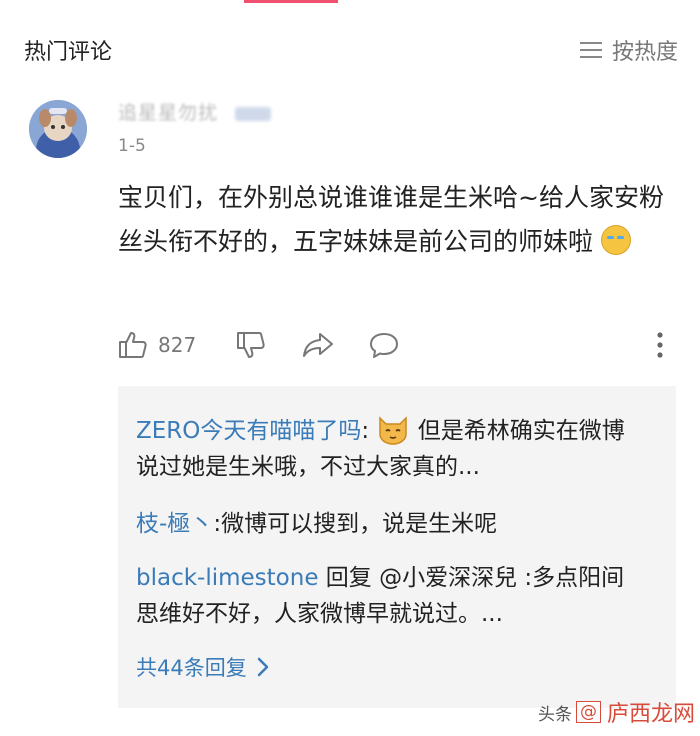 The width and height of the screenshot is (700, 736). What do you see at coordinates (351, 50) in the screenshot?
I see `hot-comments-header: 热门评论 按热度` at bounding box center [351, 50].